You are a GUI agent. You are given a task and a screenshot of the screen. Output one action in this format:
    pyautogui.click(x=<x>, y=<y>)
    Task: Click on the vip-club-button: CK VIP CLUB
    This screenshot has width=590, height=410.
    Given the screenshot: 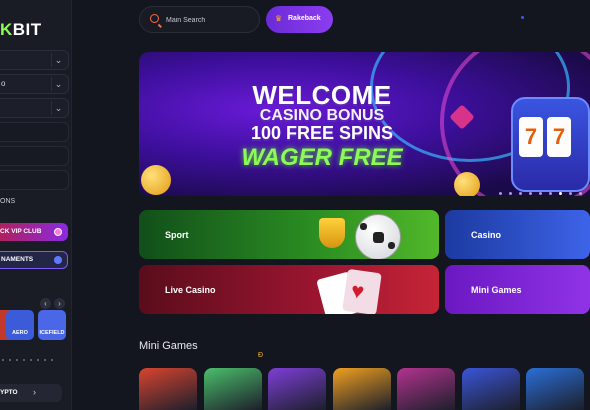 What is the action you would take?
    pyautogui.click(x=34, y=232)
    